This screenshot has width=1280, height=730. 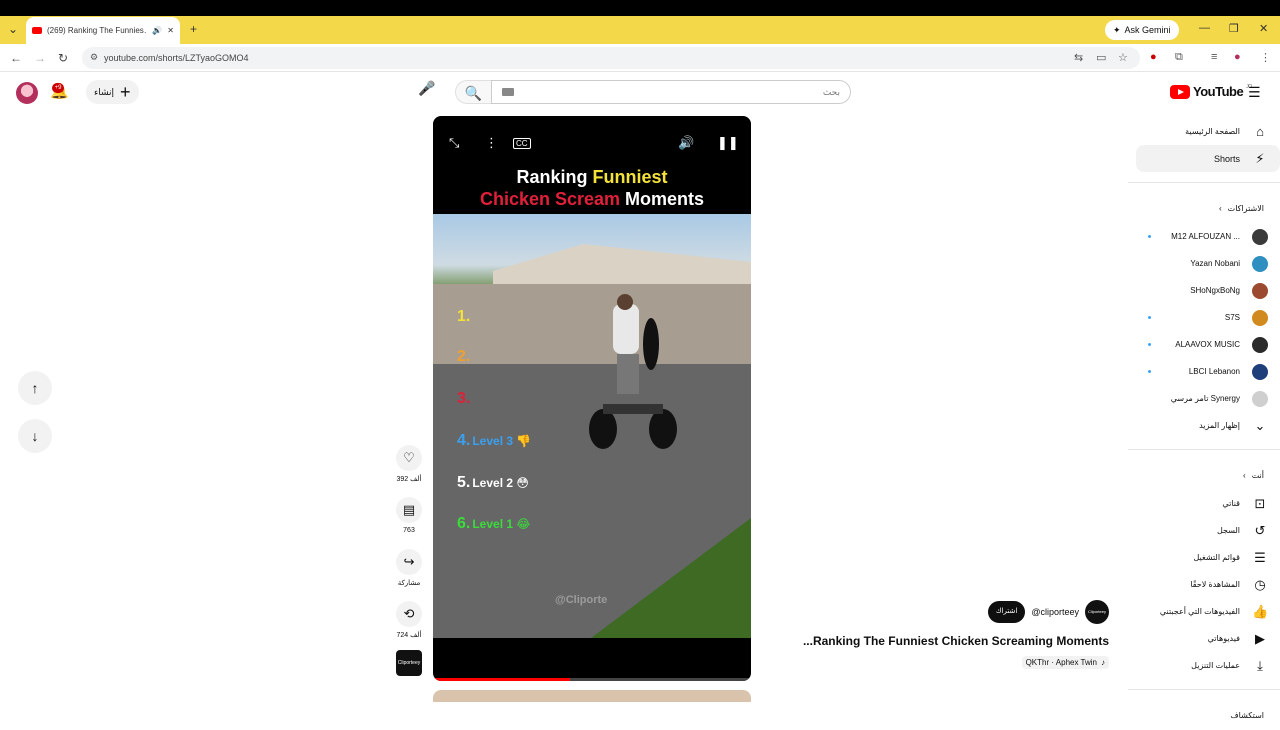 What do you see at coordinates (1214, 57) in the screenshot?
I see `media-controls-icon: ≡` at bounding box center [1214, 57].